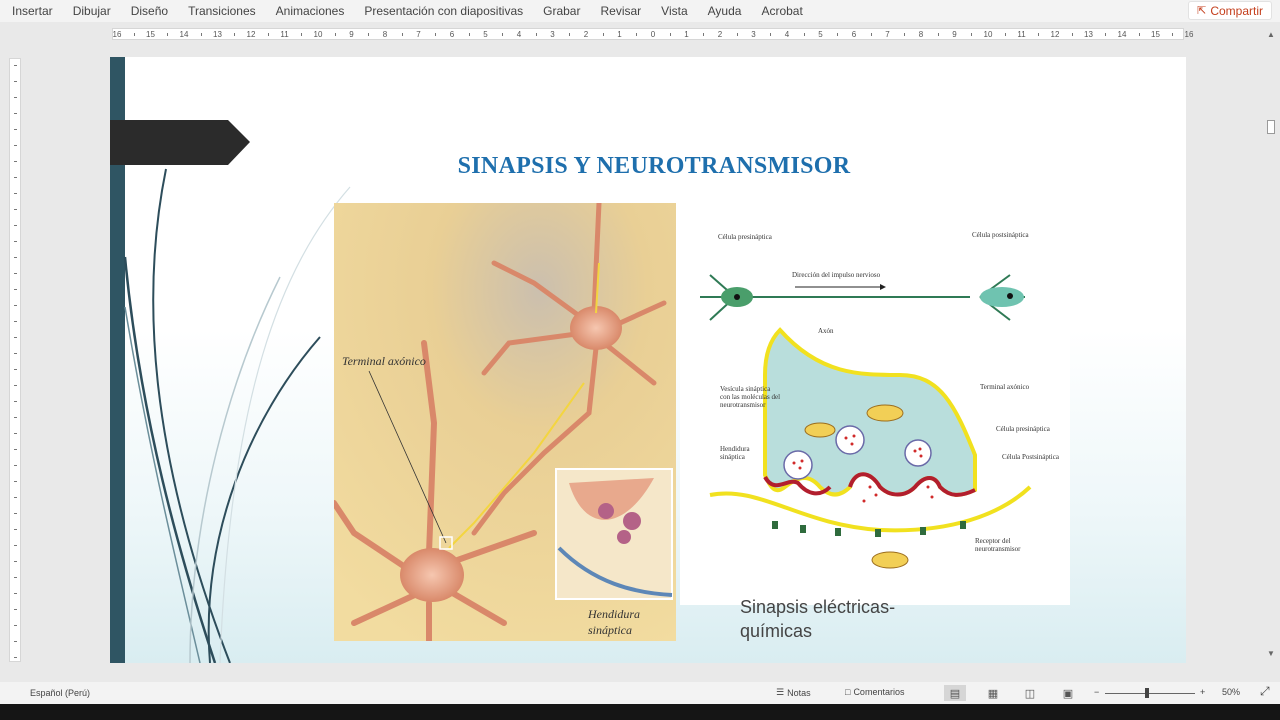 The width and height of the screenshot is (1280, 720). I want to click on caption-line-1: Sinapsis eléctricas-, so click(818, 607).